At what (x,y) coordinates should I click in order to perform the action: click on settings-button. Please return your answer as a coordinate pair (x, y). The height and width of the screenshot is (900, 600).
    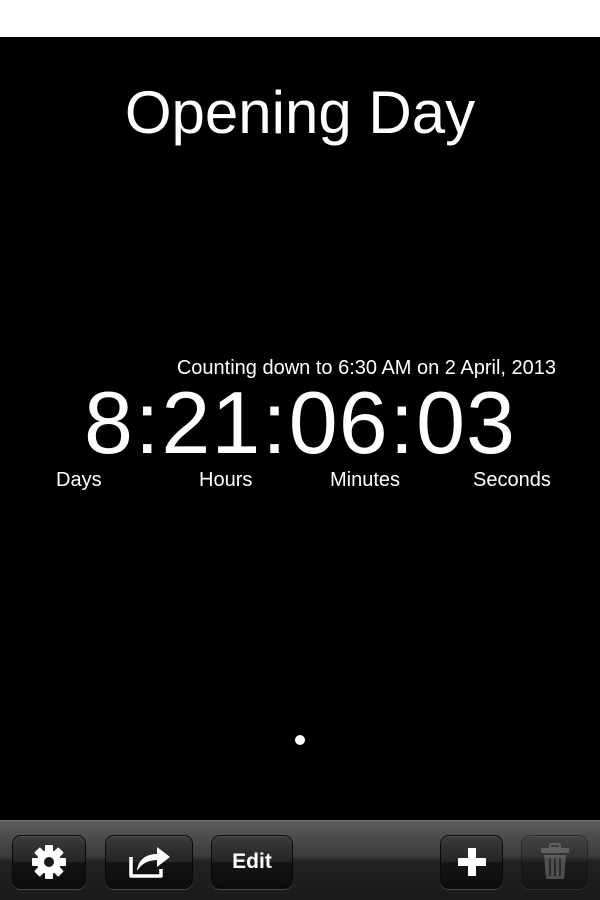
    Looking at the image, I should click on (49, 862).